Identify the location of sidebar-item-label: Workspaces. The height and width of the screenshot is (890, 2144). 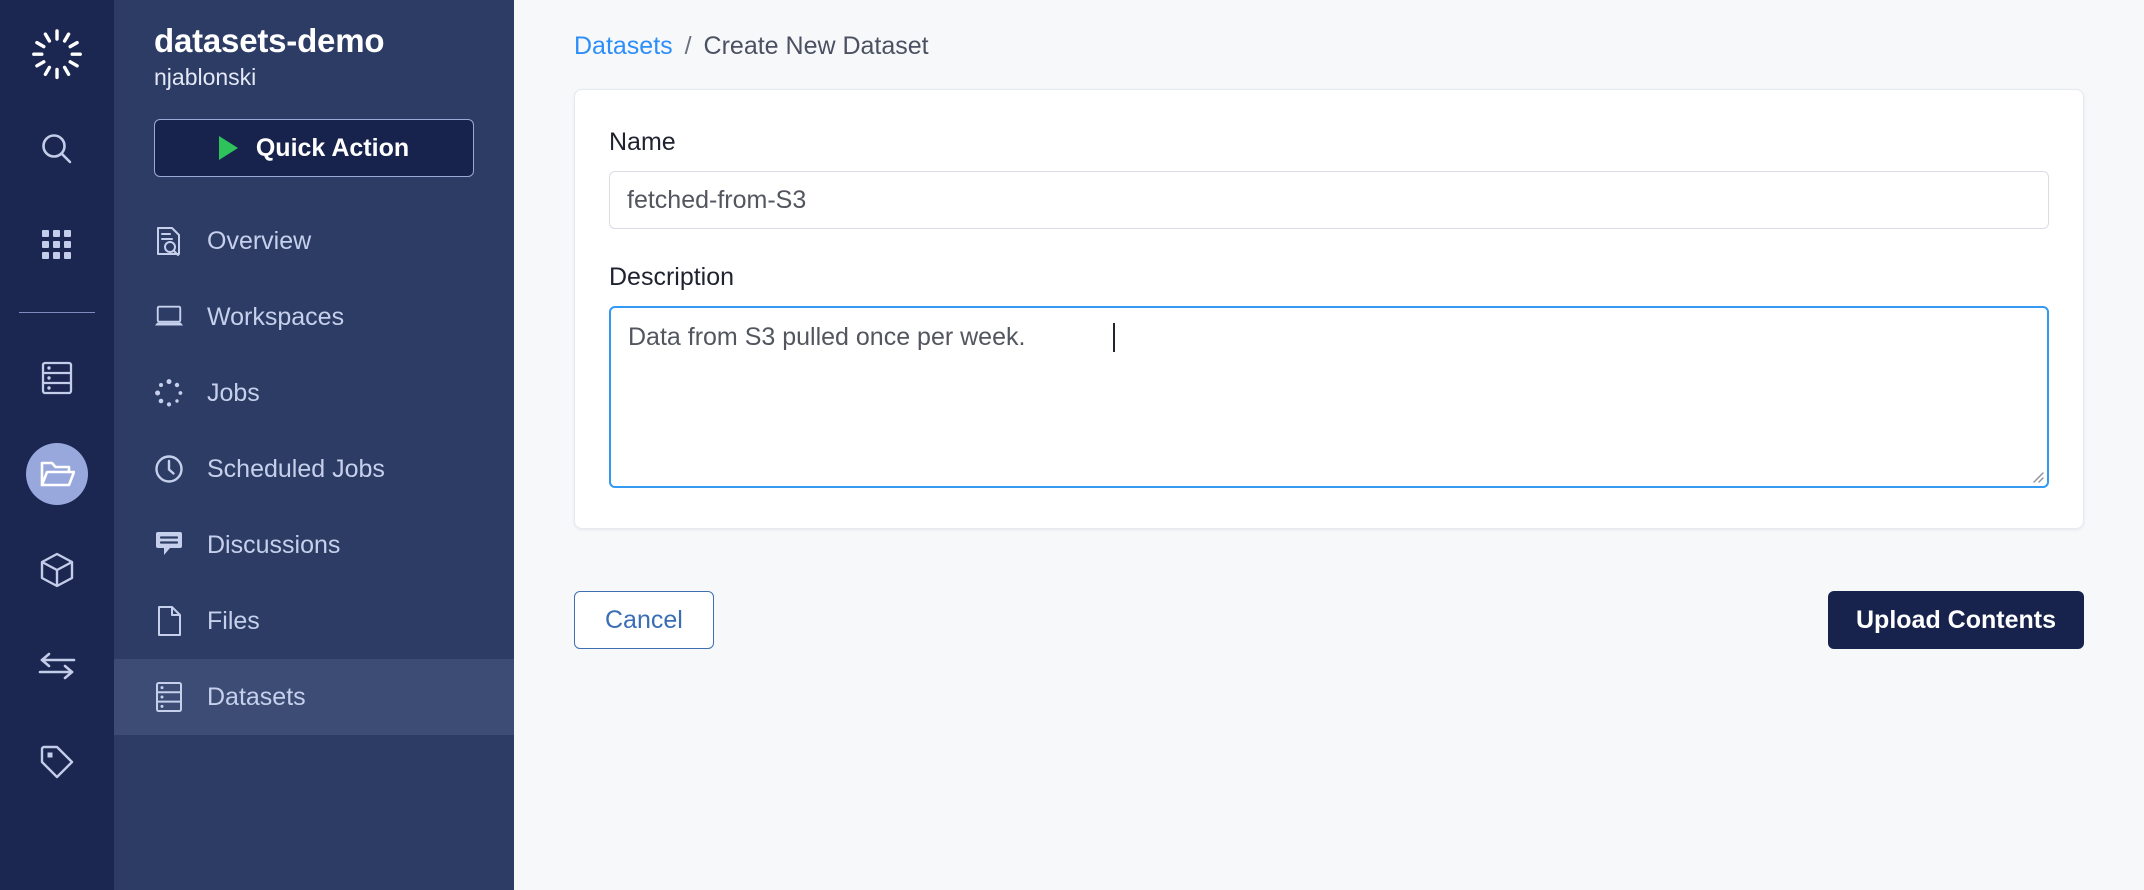
(276, 316).